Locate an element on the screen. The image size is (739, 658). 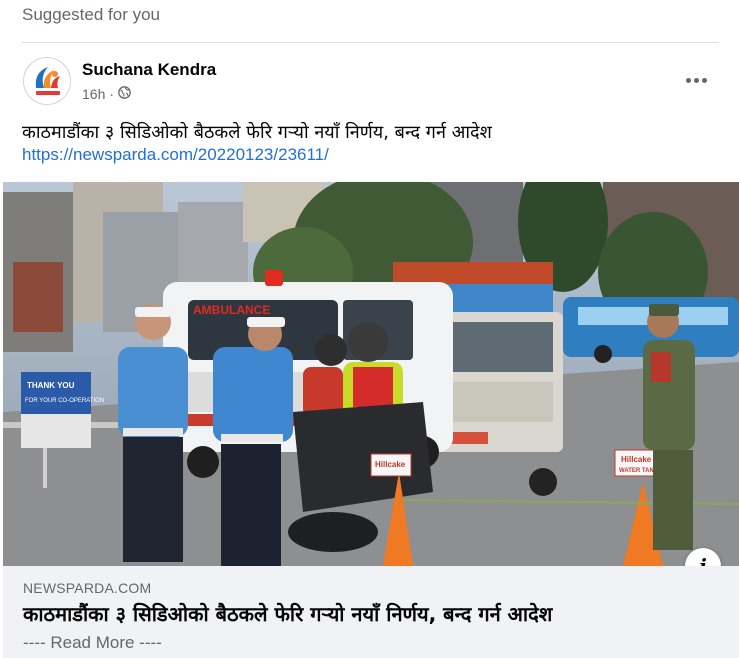
cone-sub-text: WATER TANK is located at coordinates (639, 471).